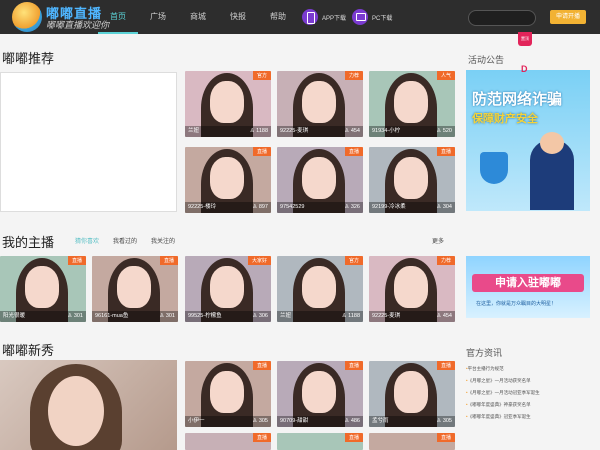 Image resolution: width=600 pixels, height=450 pixels. I want to click on anchor-card: 直播 96161-mua鱼 ♙ 301, so click(135, 289).